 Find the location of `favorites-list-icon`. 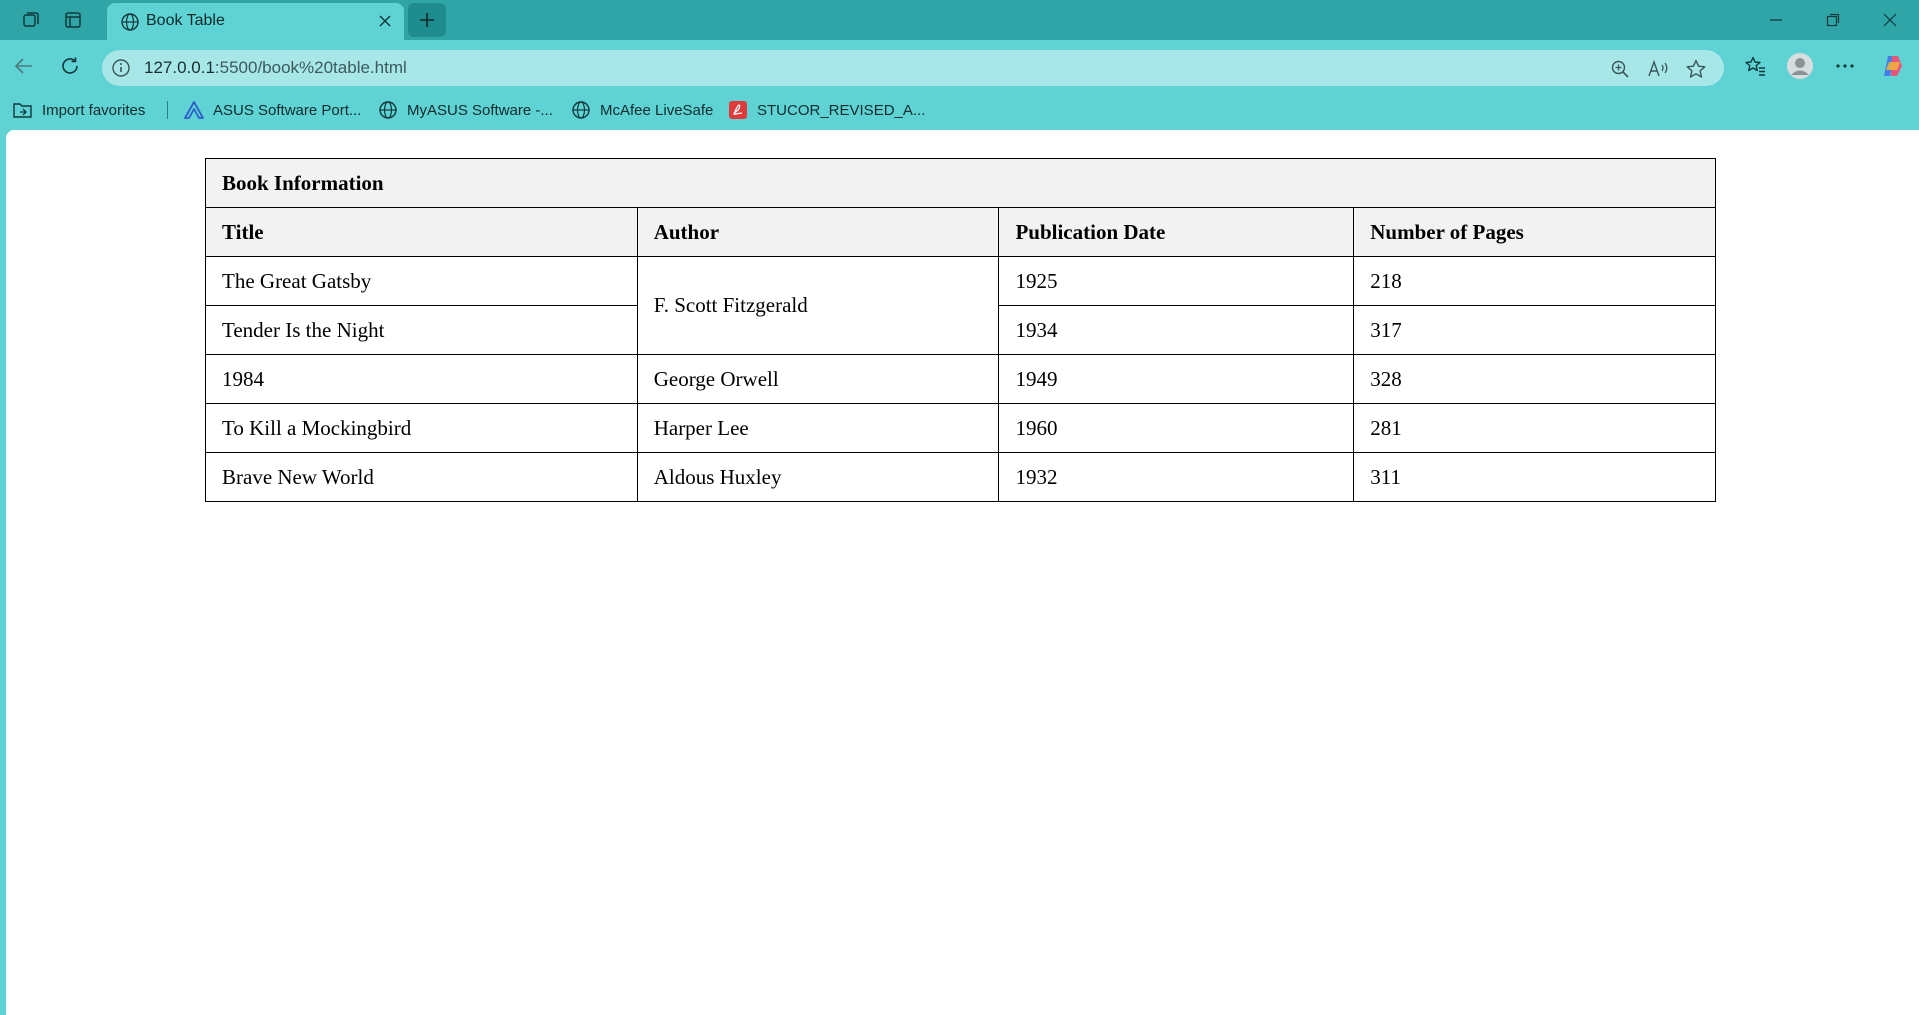

favorites-list-icon is located at coordinates (1755, 66).